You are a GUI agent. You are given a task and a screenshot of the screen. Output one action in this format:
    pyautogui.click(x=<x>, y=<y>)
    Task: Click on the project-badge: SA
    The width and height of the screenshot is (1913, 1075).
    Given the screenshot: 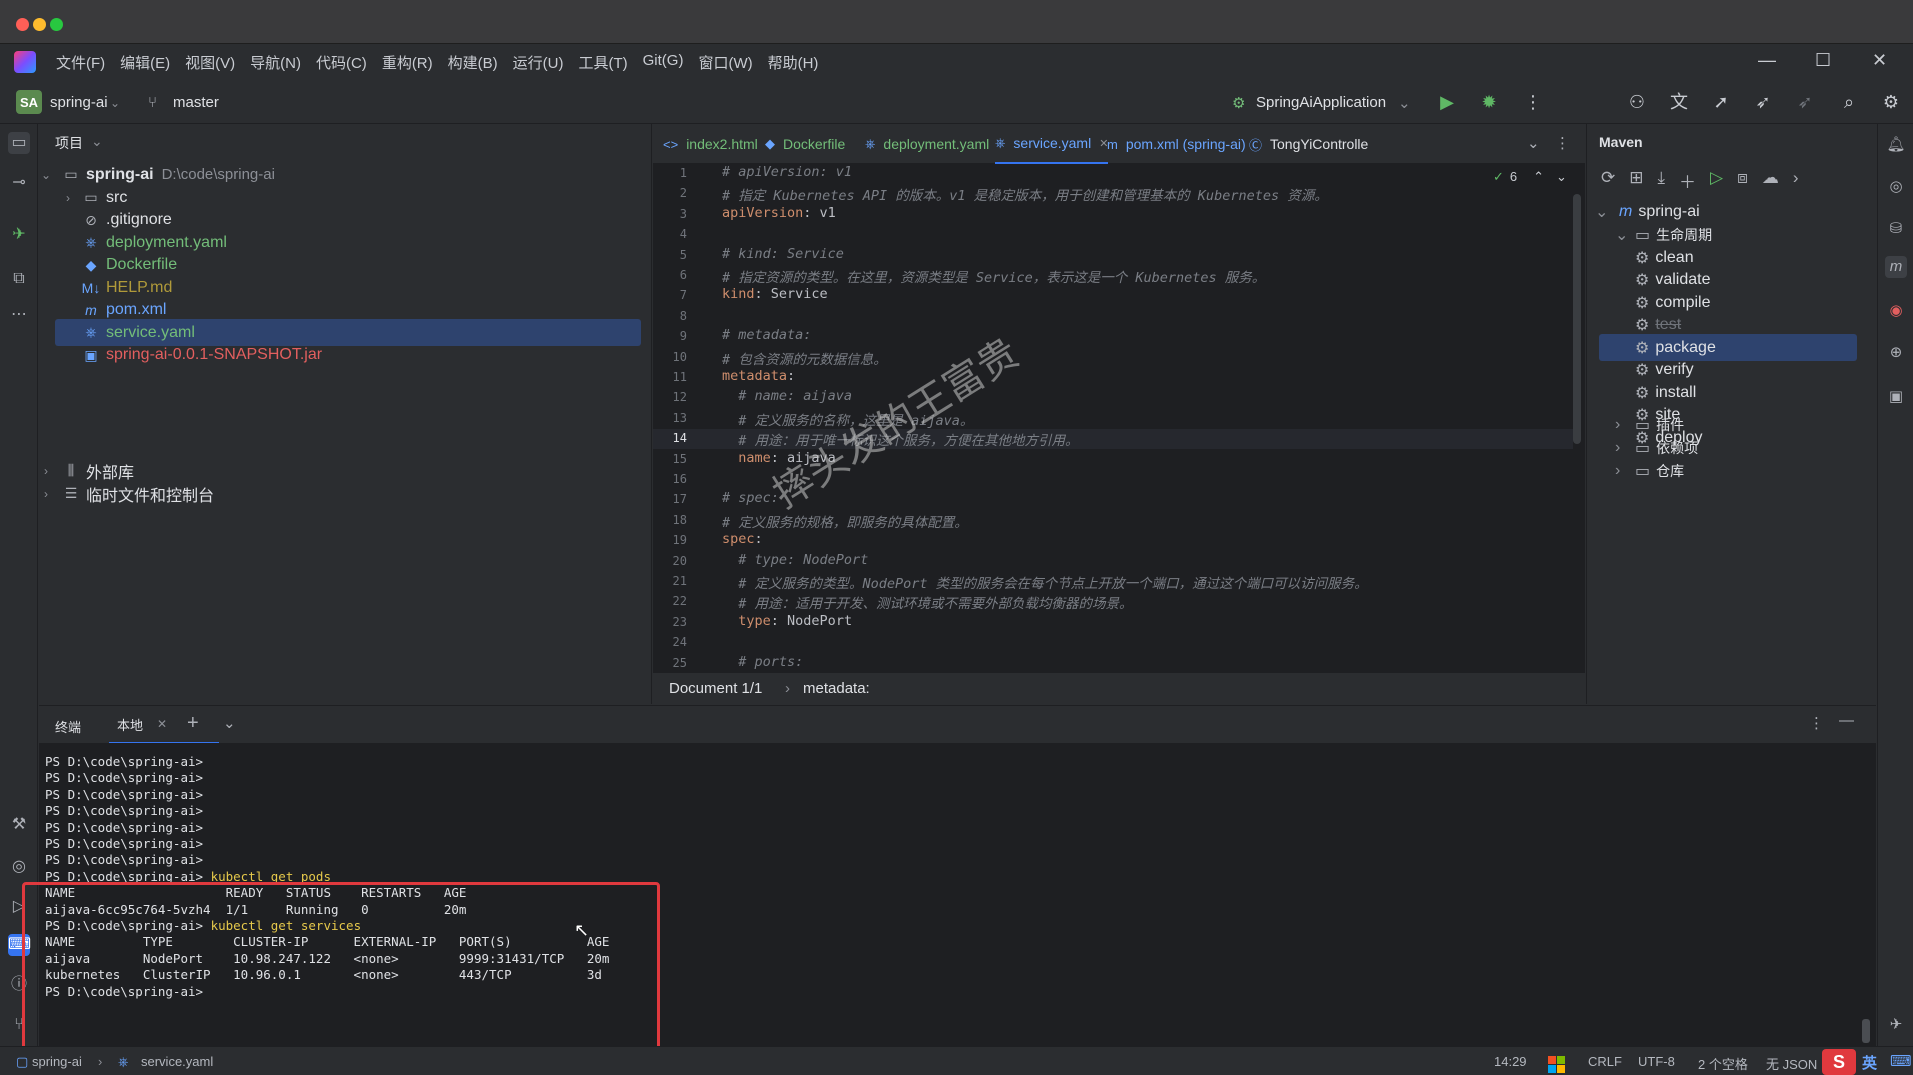 What is the action you would take?
    pyautogui.click(x=29, y=102)
    